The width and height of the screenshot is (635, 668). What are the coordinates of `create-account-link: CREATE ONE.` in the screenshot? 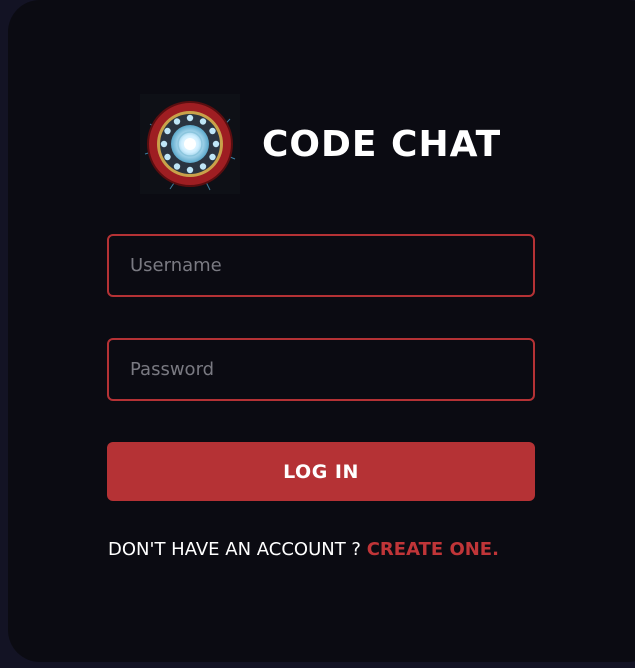 It's located at (433, 549).